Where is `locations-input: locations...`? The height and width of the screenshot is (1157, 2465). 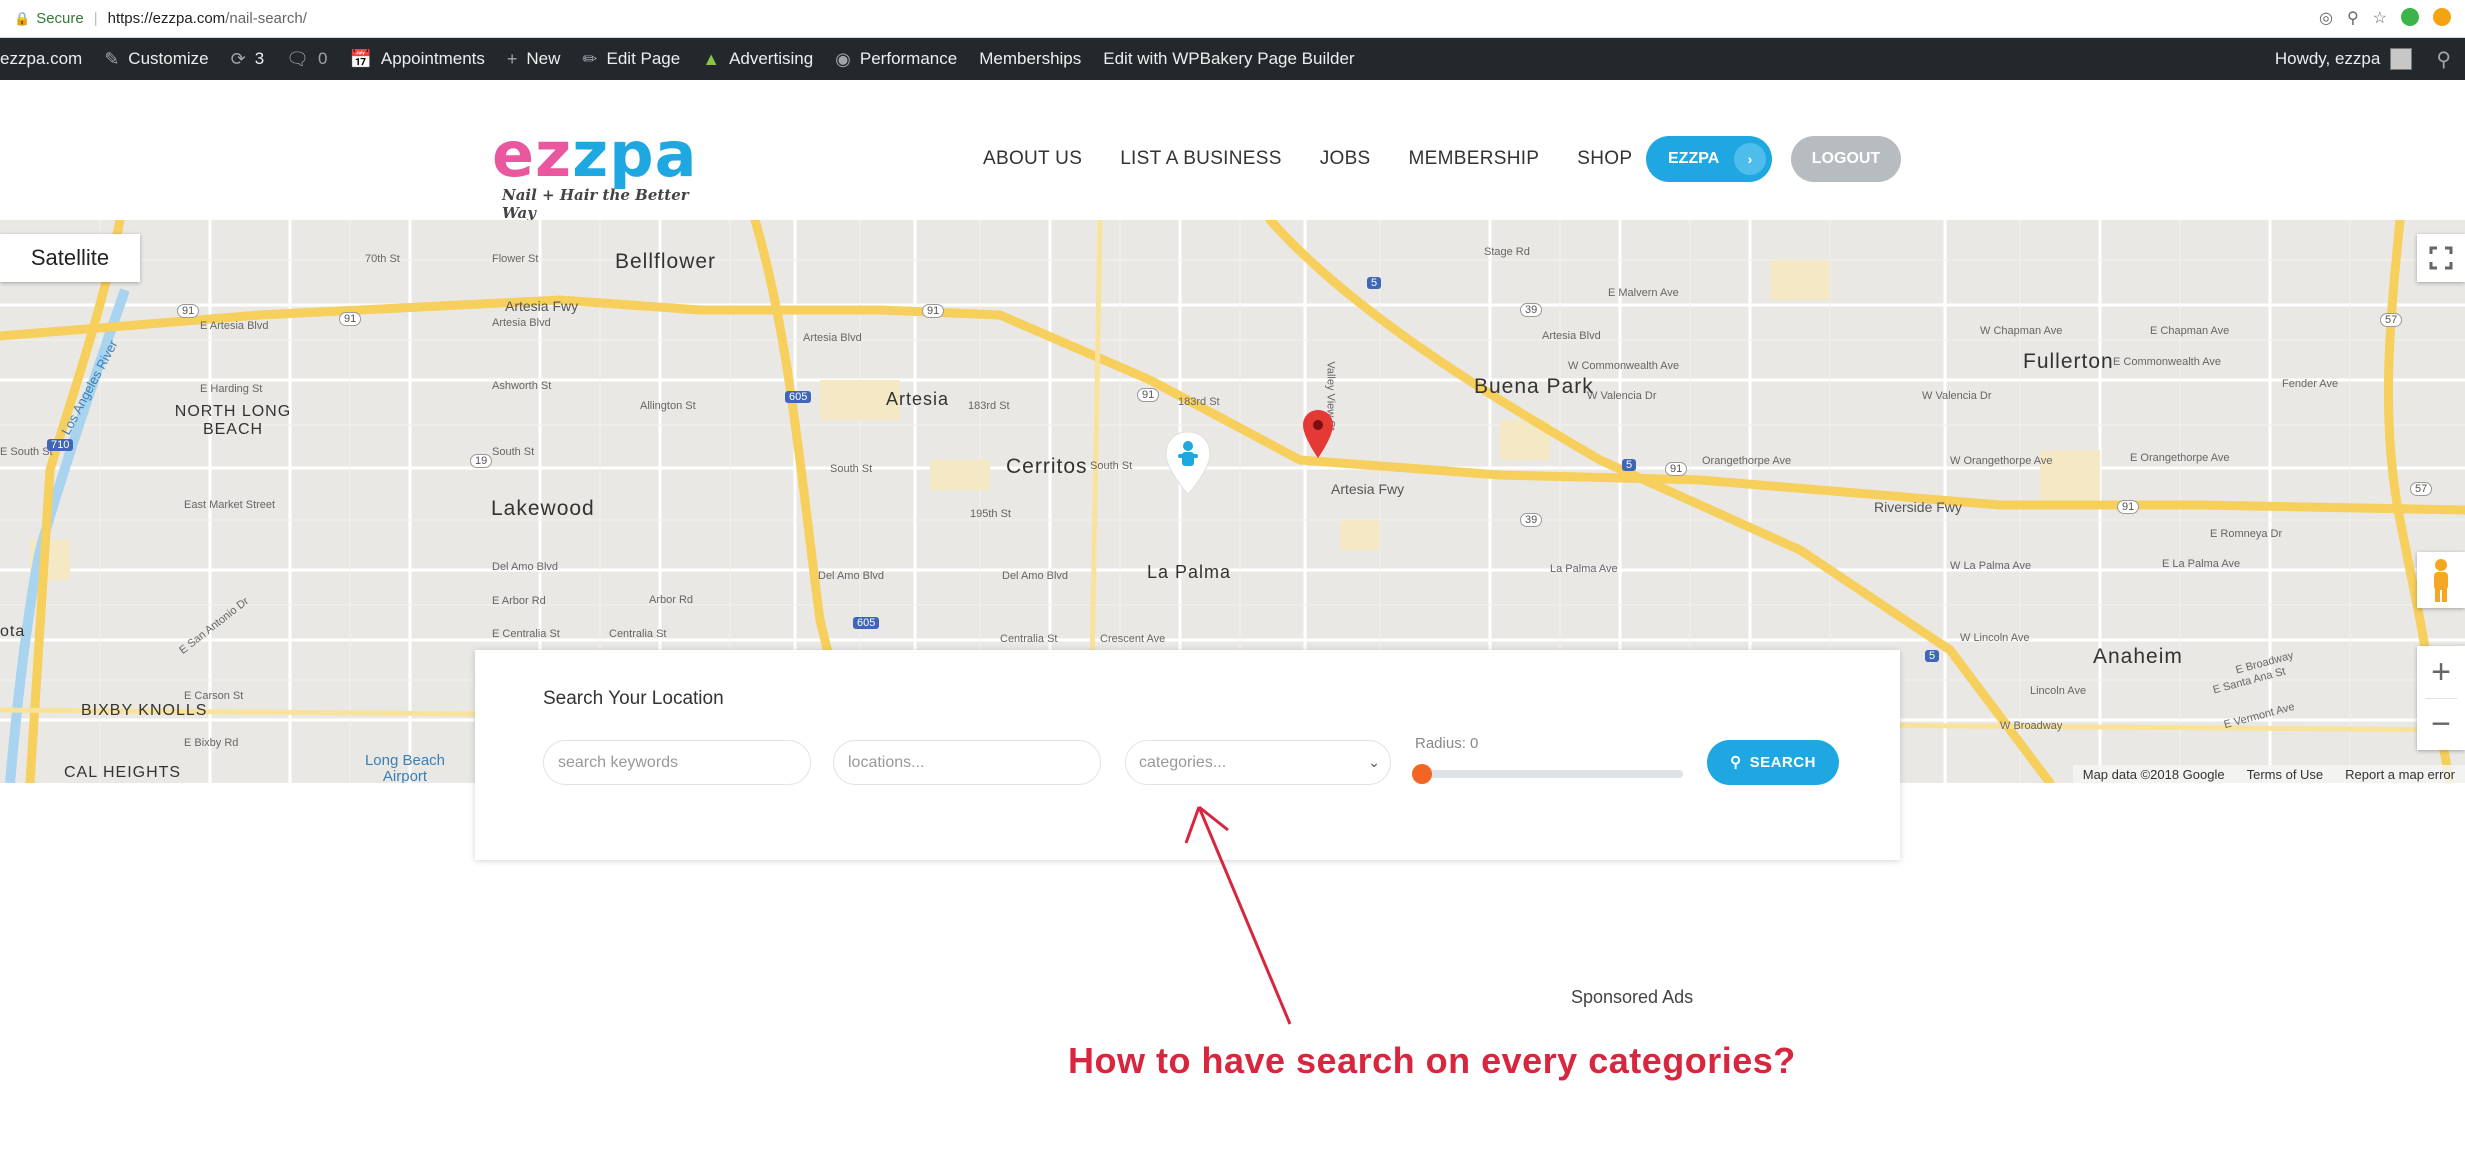
locations-input: locations... is located at coordinates (967, 762).